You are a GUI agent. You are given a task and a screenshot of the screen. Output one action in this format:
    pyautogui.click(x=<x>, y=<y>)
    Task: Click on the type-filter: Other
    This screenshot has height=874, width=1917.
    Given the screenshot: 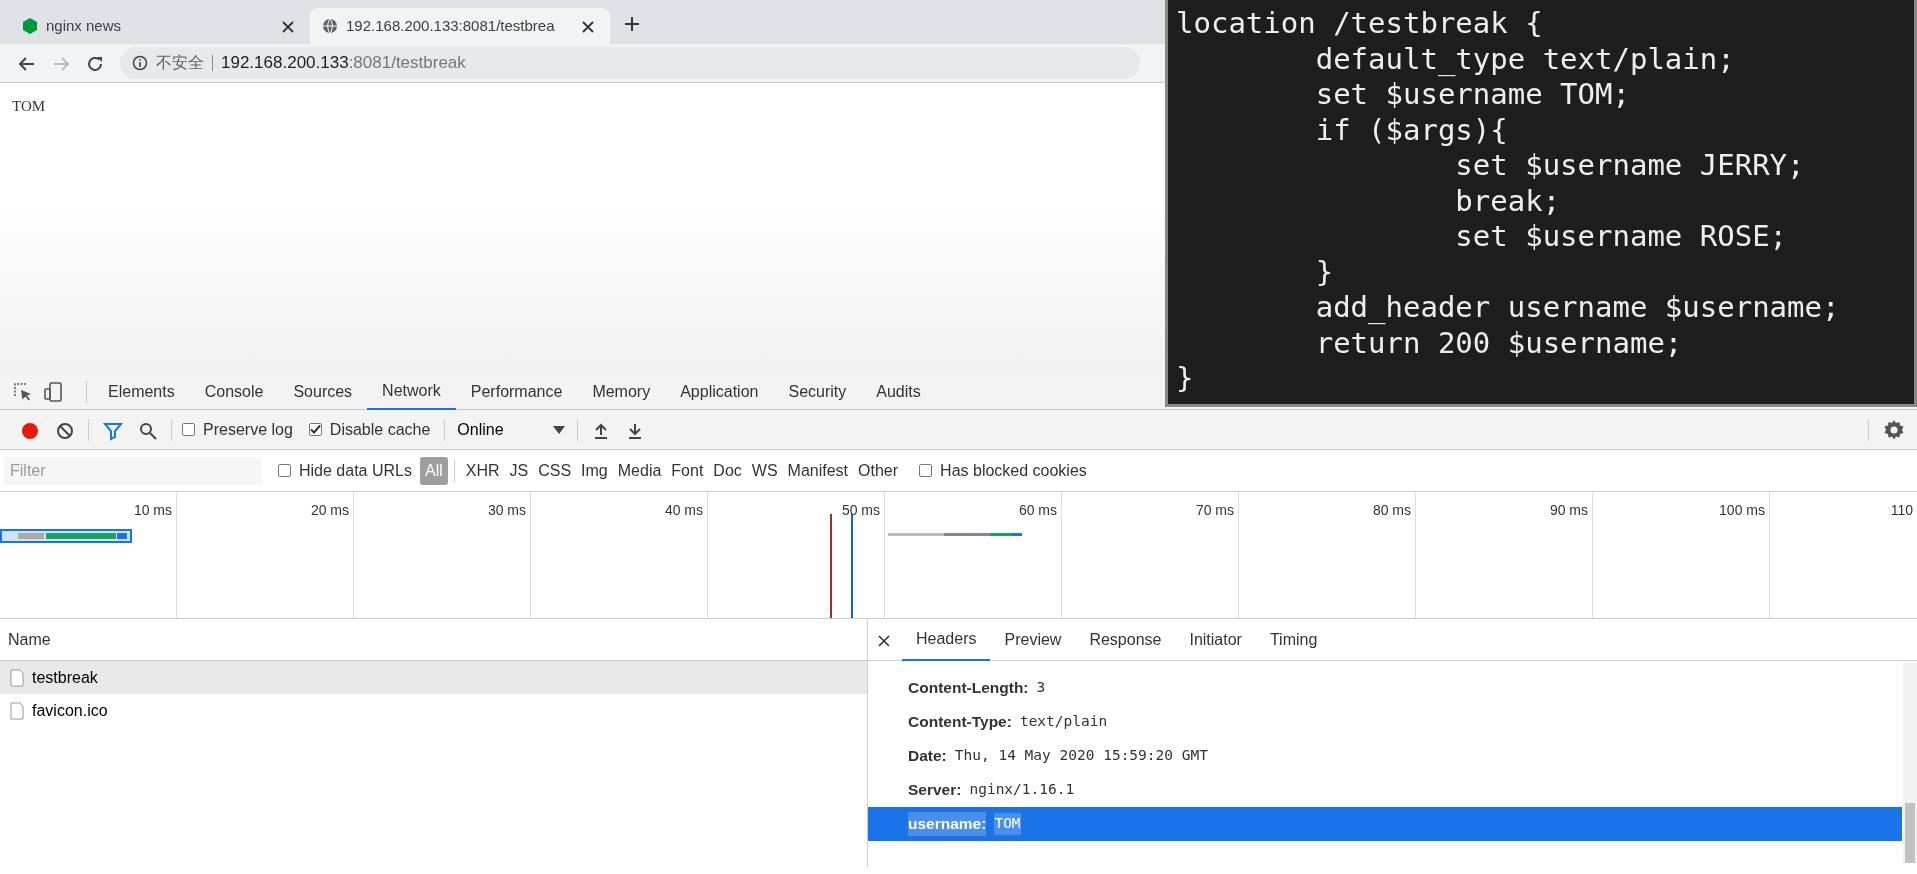 What is the action you would take?
    pyautogui.click(x=878, y=470)
    